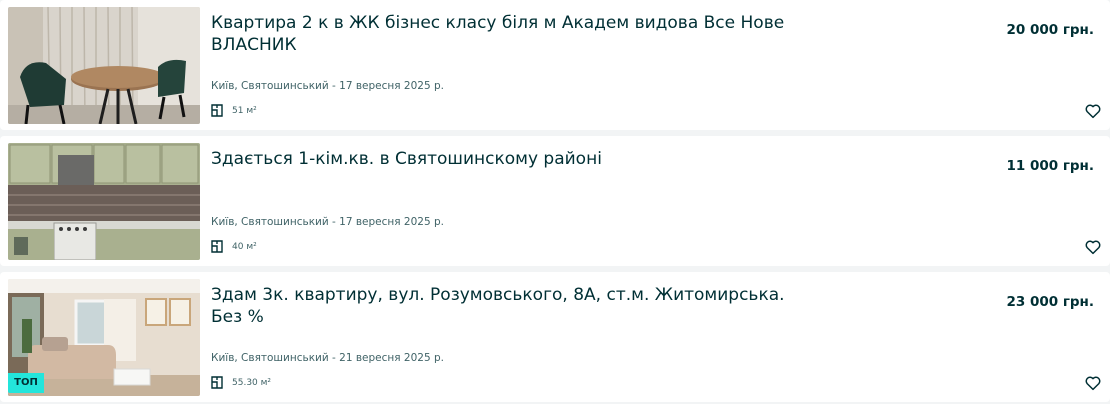 This screenshot has height=404, width=1110. I want to click on listing-location-date: Київ, Святошинський - 21 вересня 2025 р., so click(327, 358).